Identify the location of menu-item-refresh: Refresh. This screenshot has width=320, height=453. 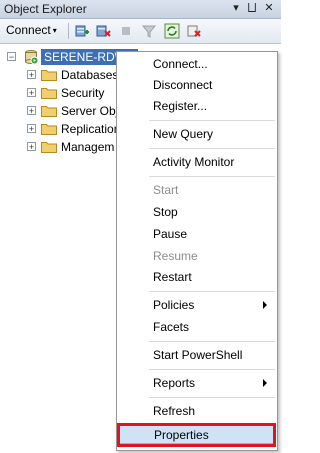
(197, 411).